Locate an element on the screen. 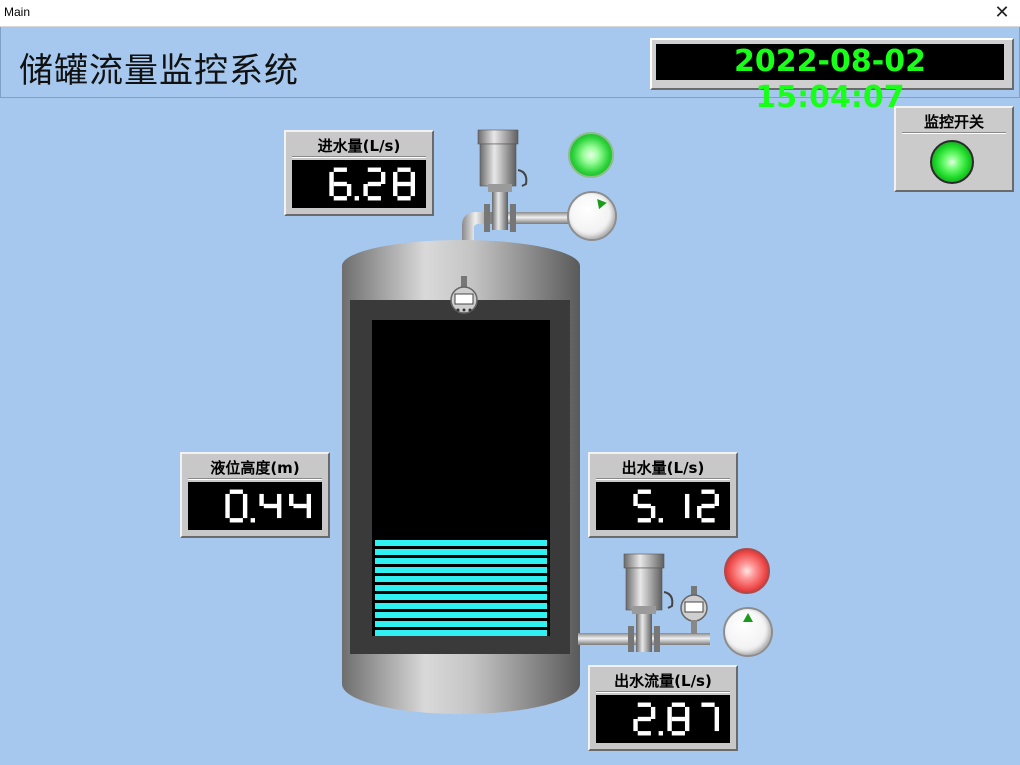 Image resolution: width=1020 pixels, height=765 pixels. level-height-value is located at coordinates (268, 506).